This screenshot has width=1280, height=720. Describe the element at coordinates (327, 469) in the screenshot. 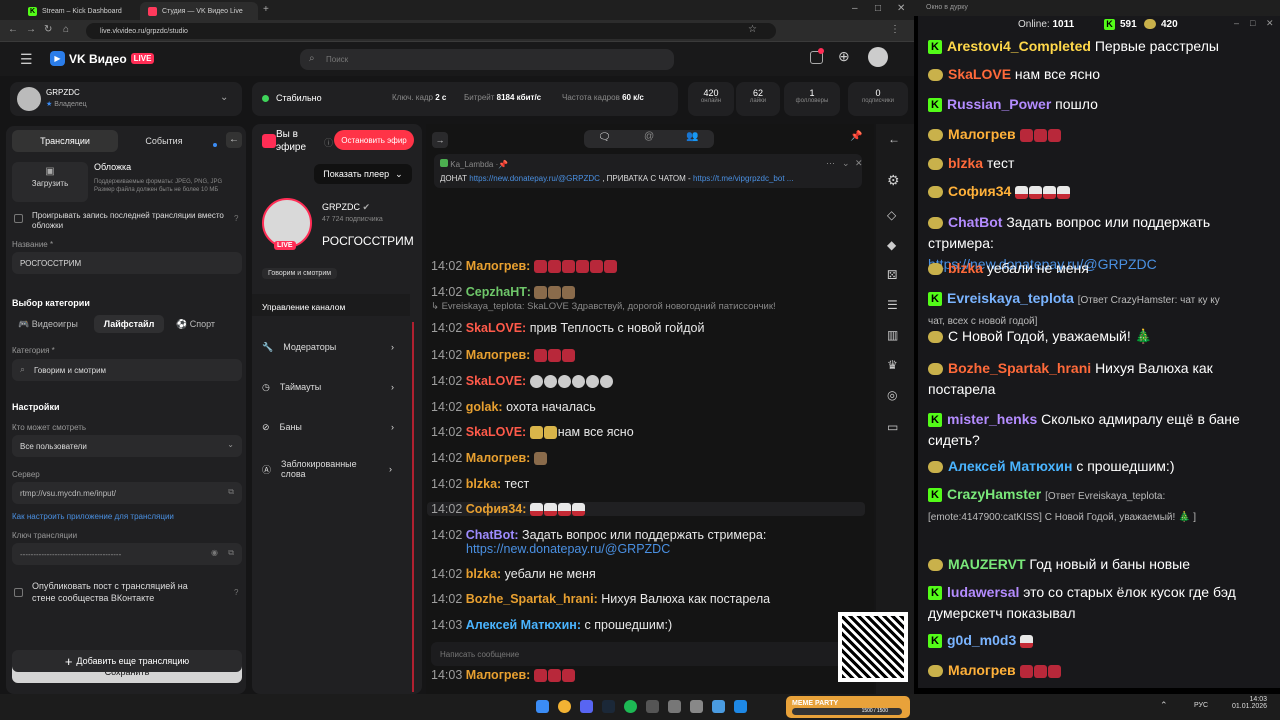

I see `manage-blocked-words: Ⓐ Заблокированные слова ›` at that location.